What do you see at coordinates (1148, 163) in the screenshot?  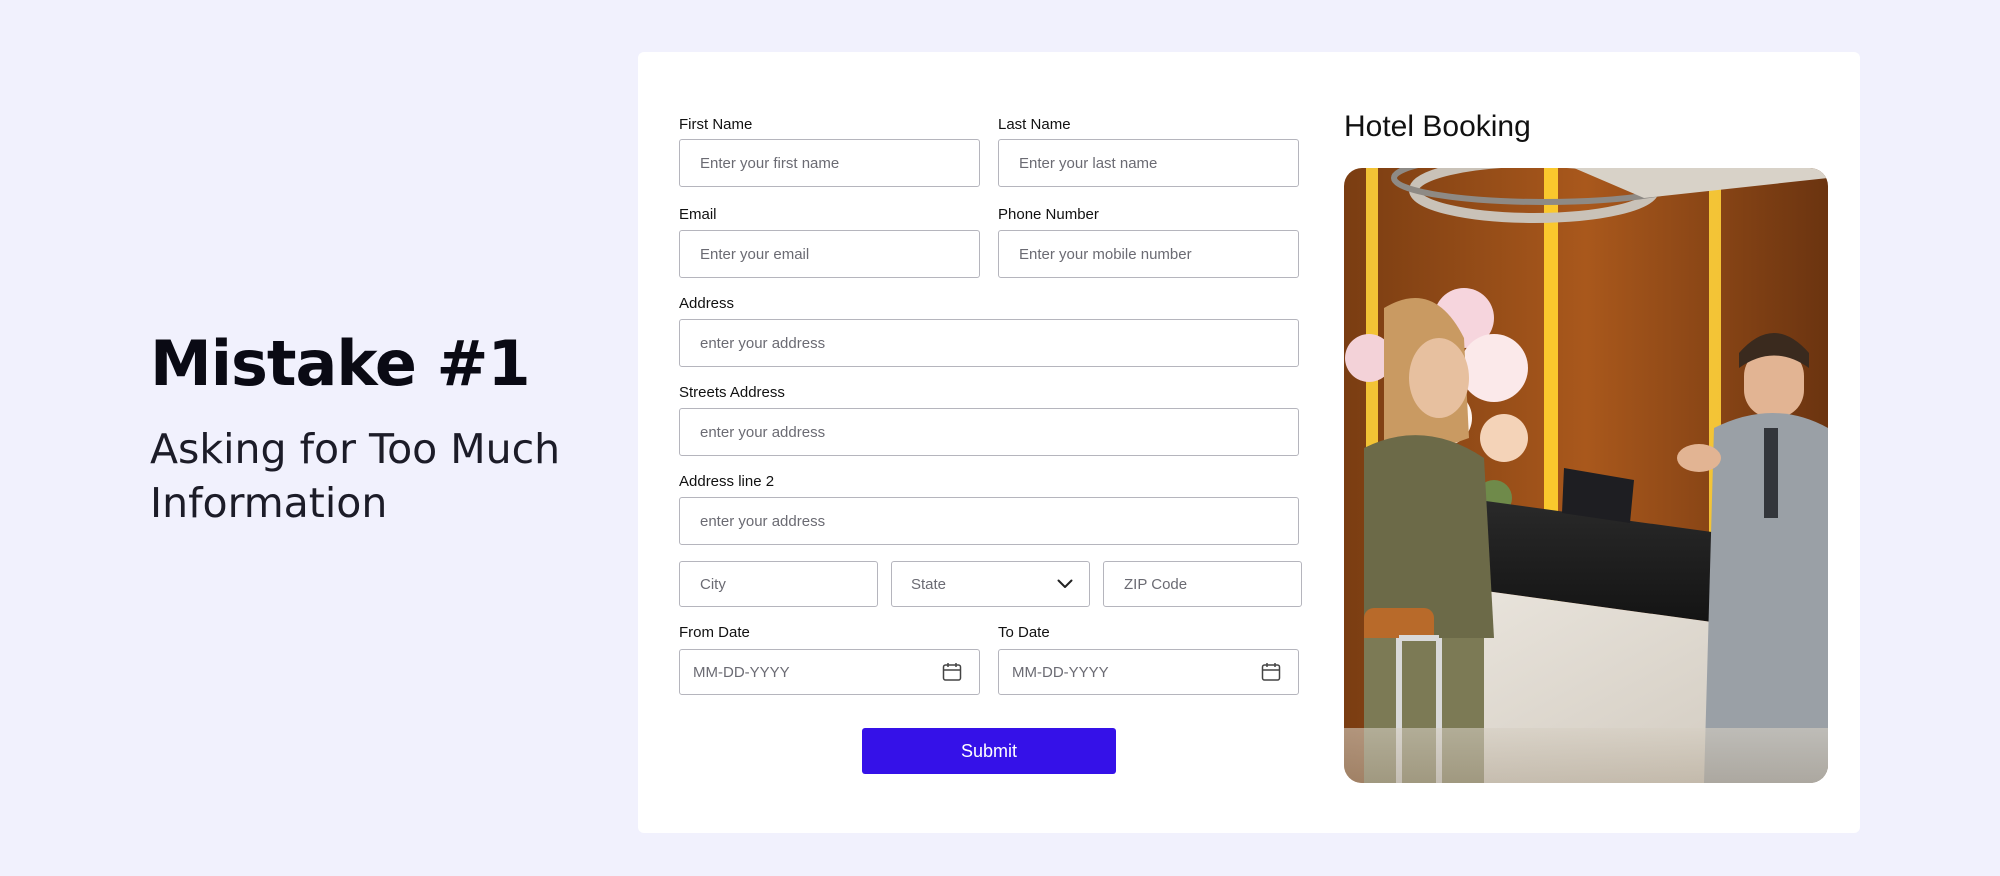 I see `last-name-input` at bounding box center [1148, 163].